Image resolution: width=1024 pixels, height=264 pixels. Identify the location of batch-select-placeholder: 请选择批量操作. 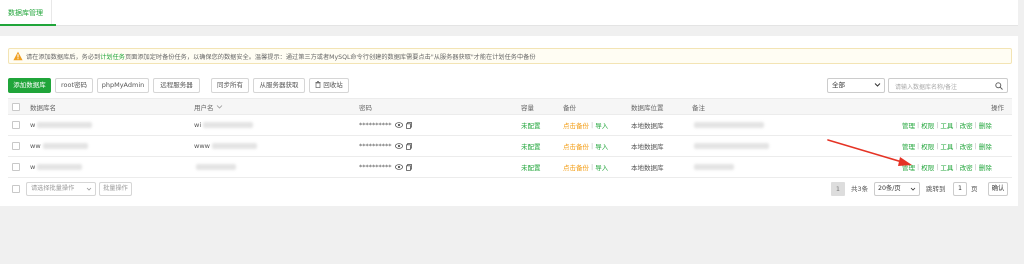
(53, 188).